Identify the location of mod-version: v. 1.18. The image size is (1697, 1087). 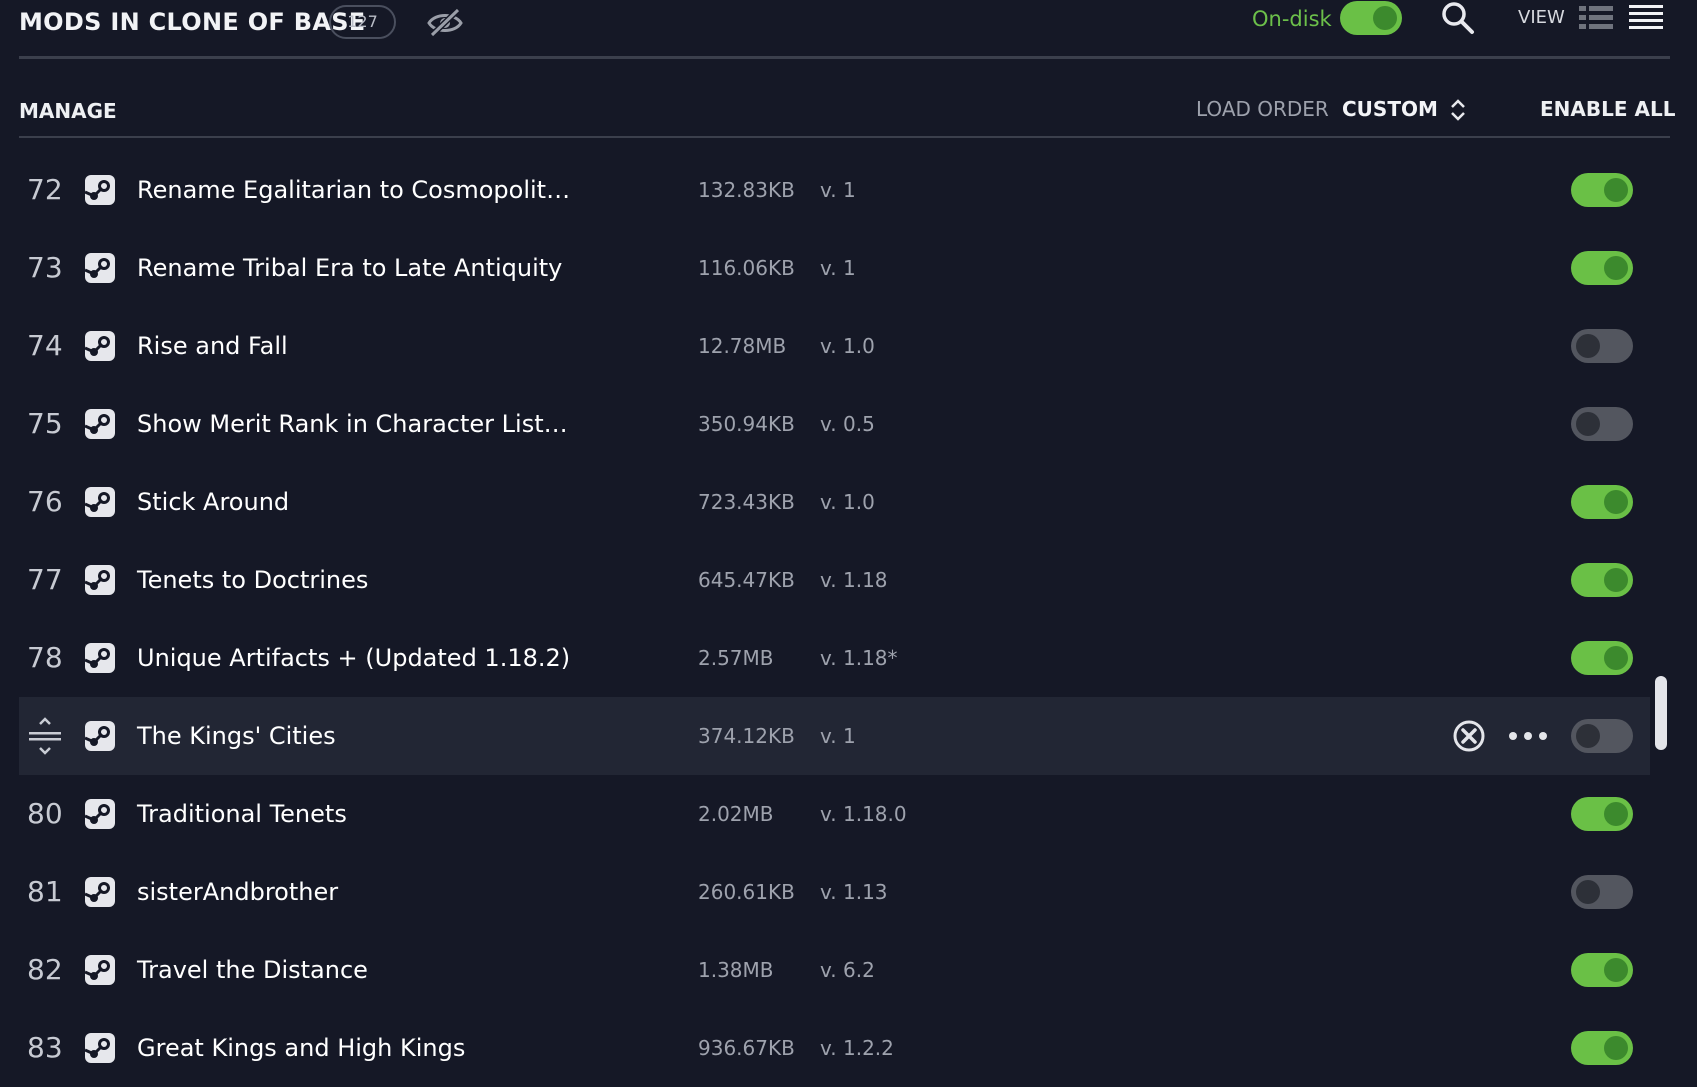
(854, 580).